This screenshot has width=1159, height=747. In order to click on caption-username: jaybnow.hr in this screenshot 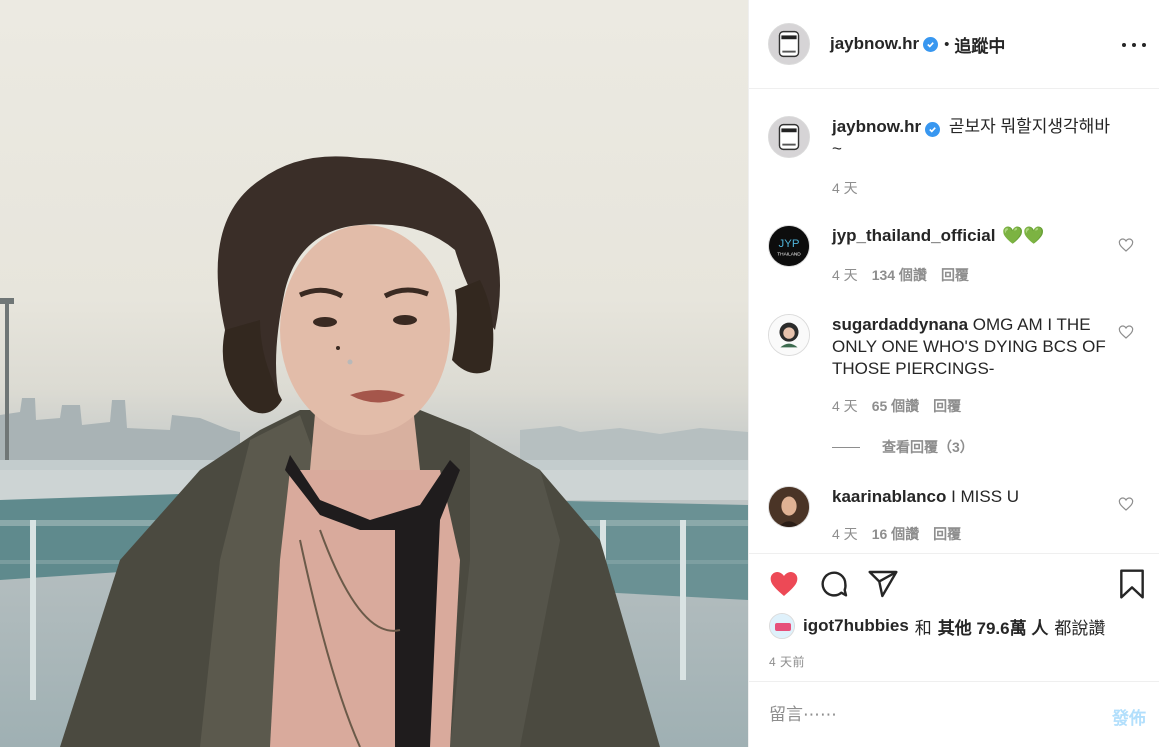, I will do `click(876, 126)`.